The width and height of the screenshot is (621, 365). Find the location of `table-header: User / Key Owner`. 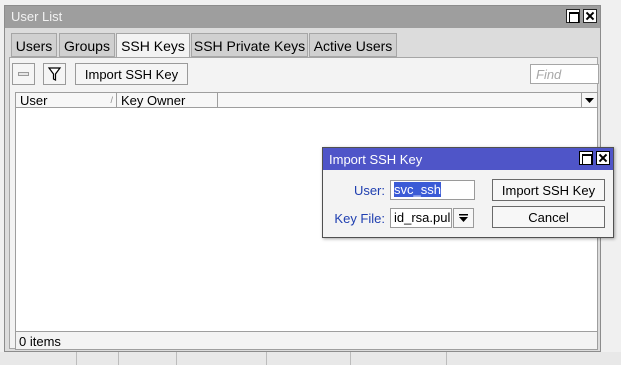

table-header: User / Key Owner is located at coordinates (306, 100).